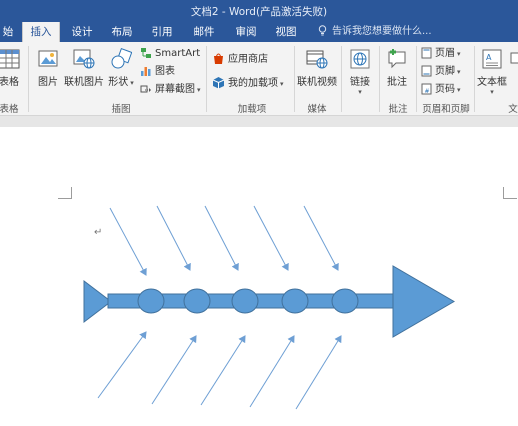 The height and width of the screenshot is (426, 518). I want to click on chart-icon, so click(146, 71).